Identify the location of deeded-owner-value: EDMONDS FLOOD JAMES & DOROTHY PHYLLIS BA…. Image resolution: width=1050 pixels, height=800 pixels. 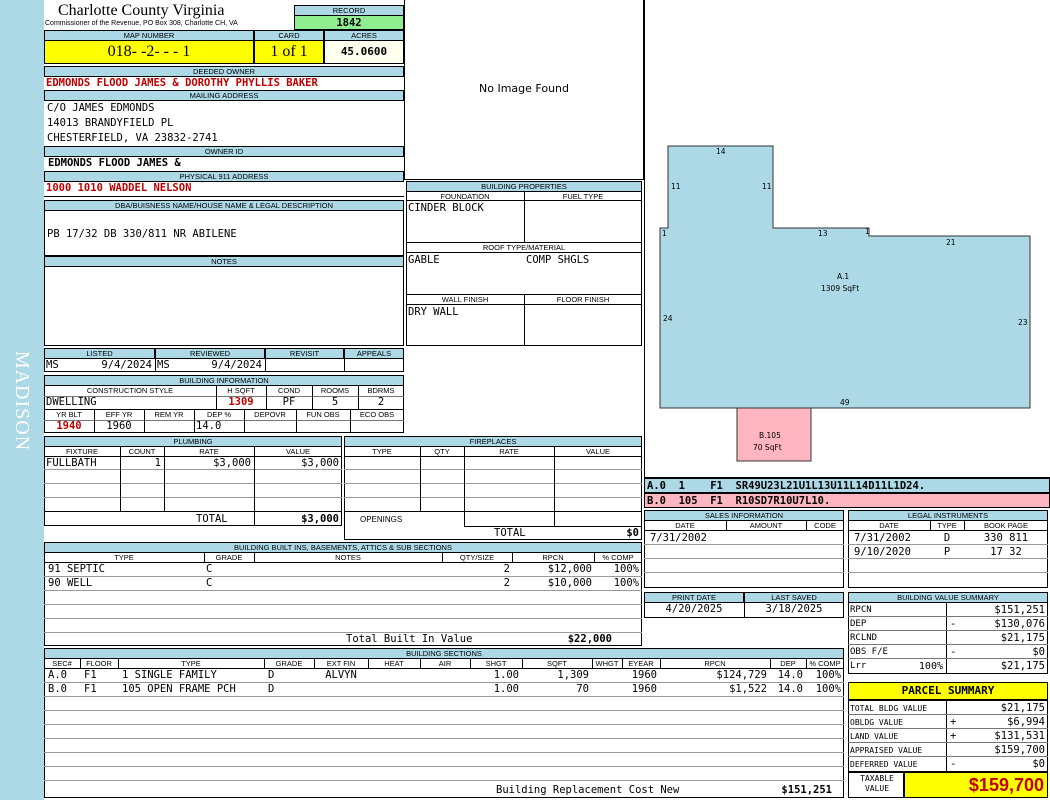
(182, 83).